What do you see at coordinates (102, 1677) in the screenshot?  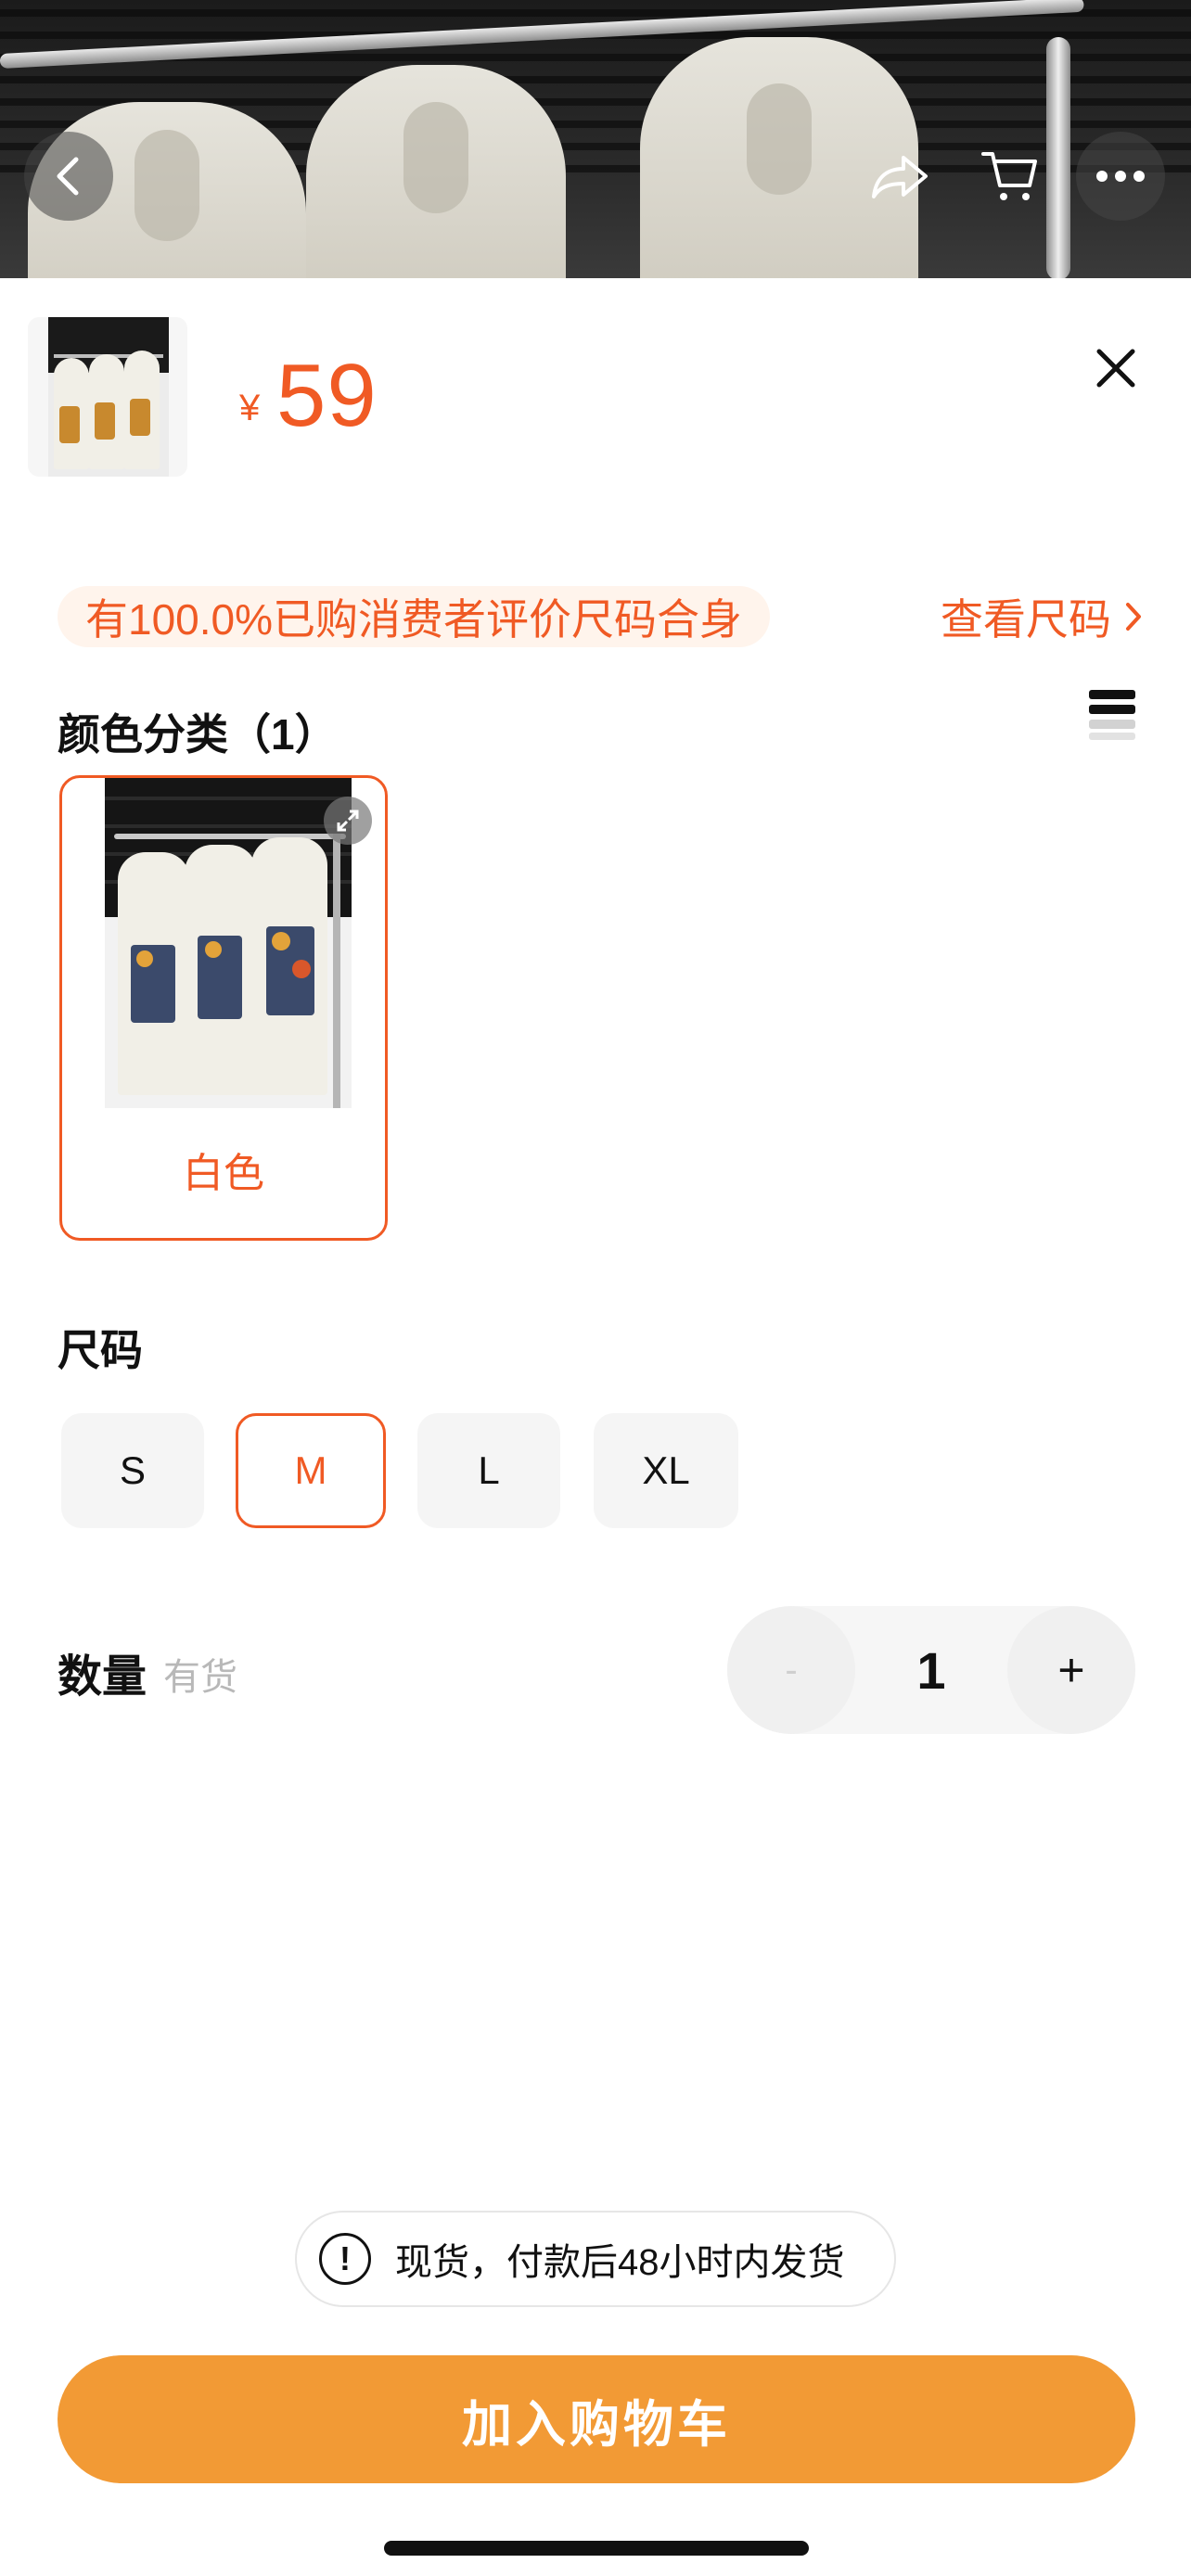 I see `quantity-label: 数量` at bounding box center [102, 1677].